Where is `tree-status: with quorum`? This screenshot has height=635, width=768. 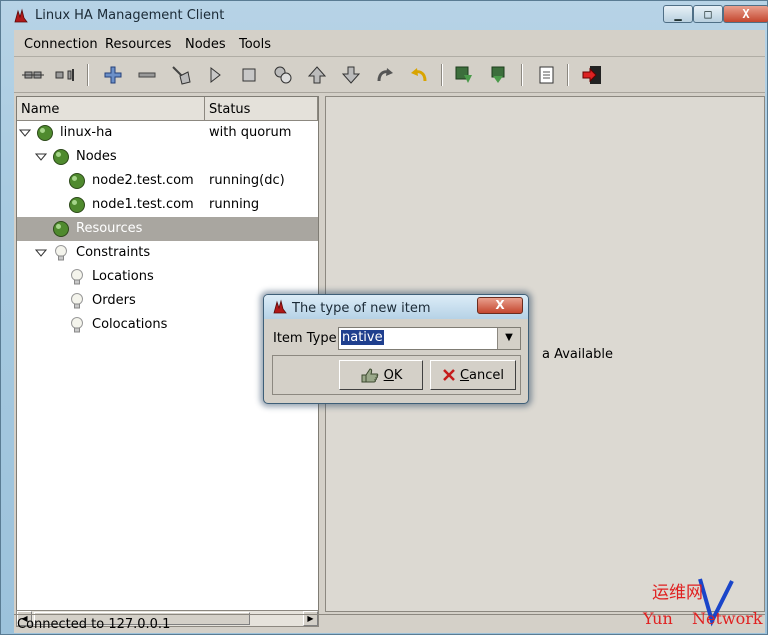
tree-status: with quorum is located at coordinates (250, 132).